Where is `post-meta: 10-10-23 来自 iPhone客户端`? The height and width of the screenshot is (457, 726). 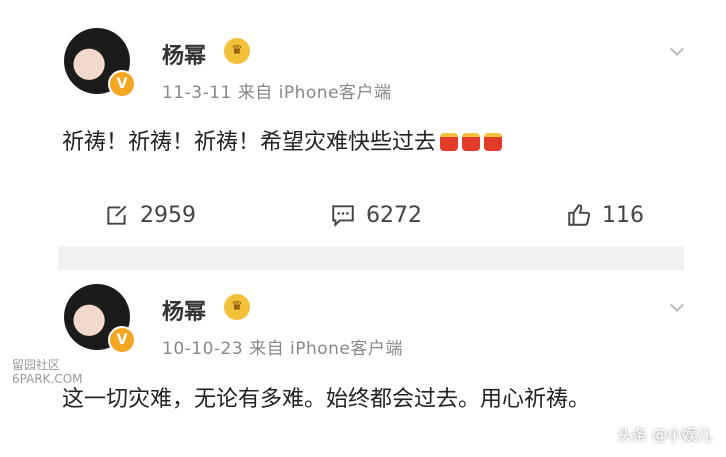 post-meta: 10-10-23 来自 iPhone客户端 is located at coordinates (282, 349).